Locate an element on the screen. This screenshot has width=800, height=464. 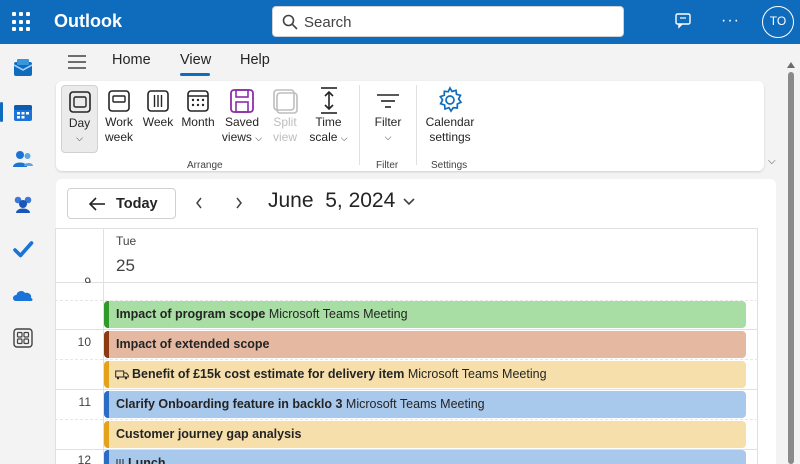
people-icon is located at coordinates (23, 159).